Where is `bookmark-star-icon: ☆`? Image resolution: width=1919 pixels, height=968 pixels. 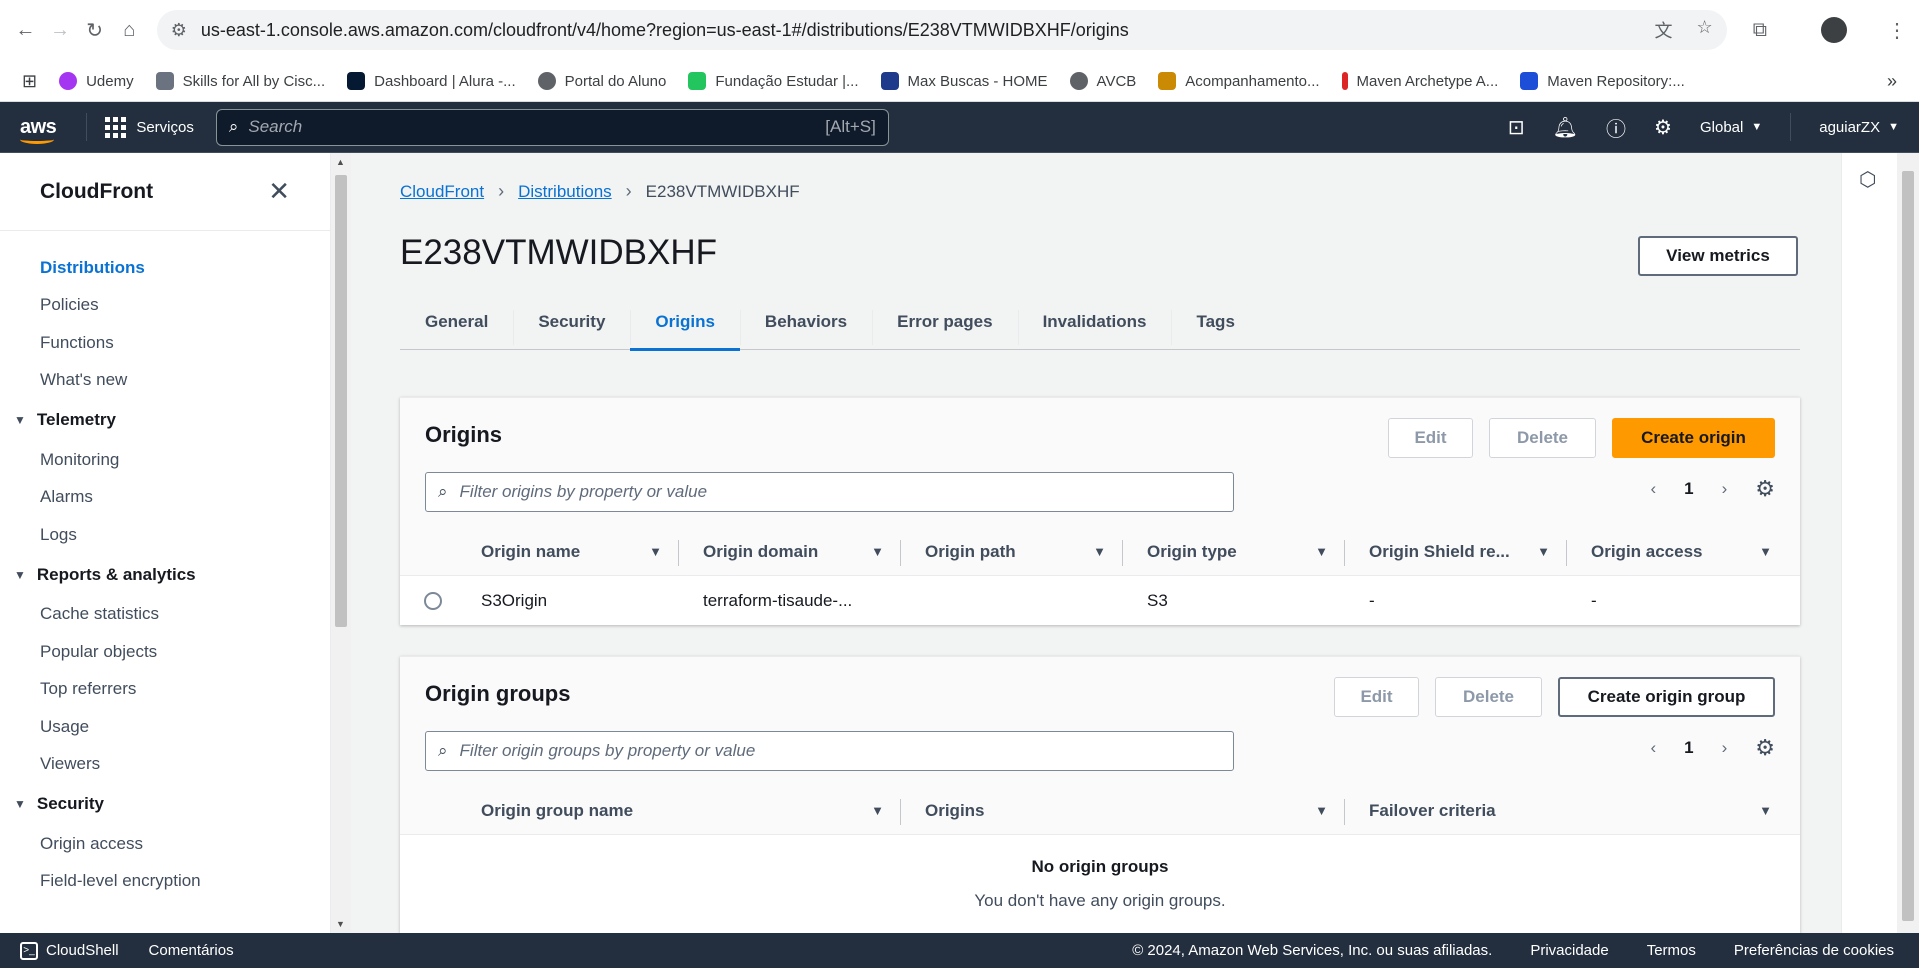 bookmark-star-icon: ☆ is located at coordinates (1705, 30).